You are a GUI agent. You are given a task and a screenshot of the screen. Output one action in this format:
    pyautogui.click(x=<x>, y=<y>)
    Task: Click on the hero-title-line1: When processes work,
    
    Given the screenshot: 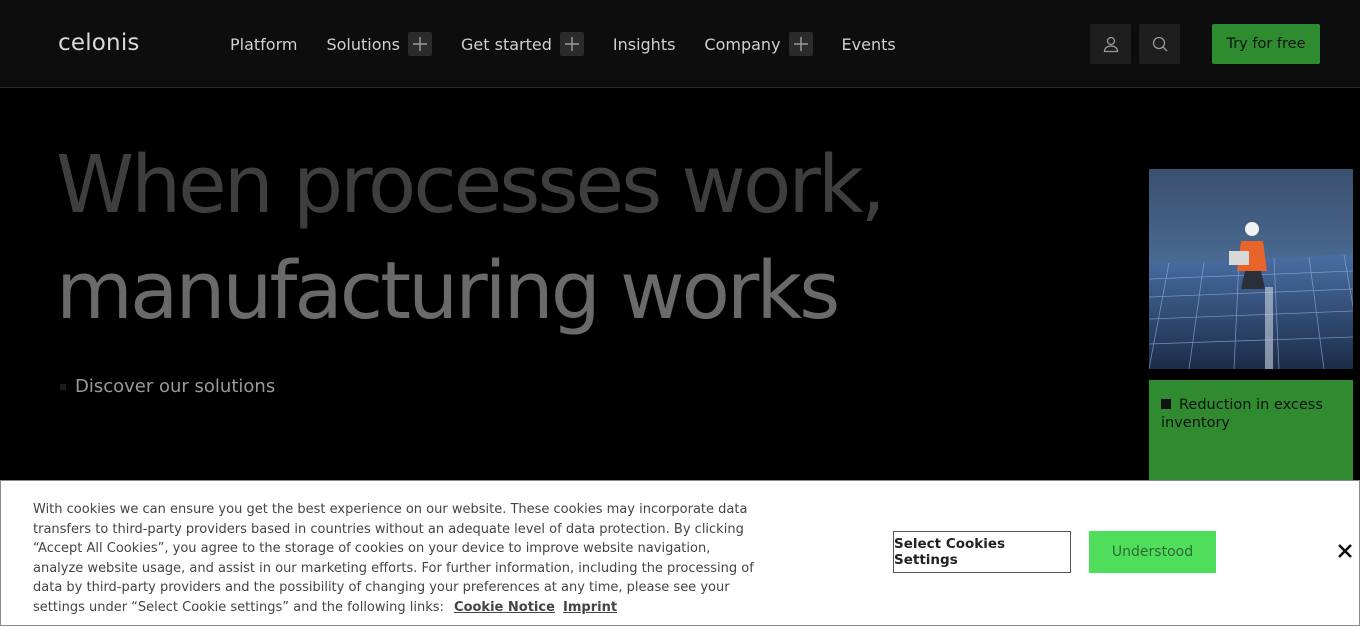 What is the action you would take?
    pyautogui.click(x=471, y=185)
    